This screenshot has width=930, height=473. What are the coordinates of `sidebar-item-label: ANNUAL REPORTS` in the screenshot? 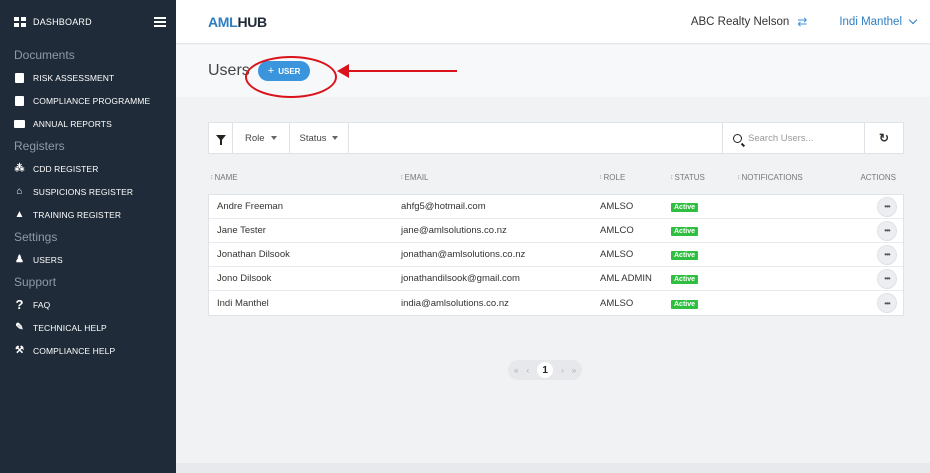 It's located at (72, 123).